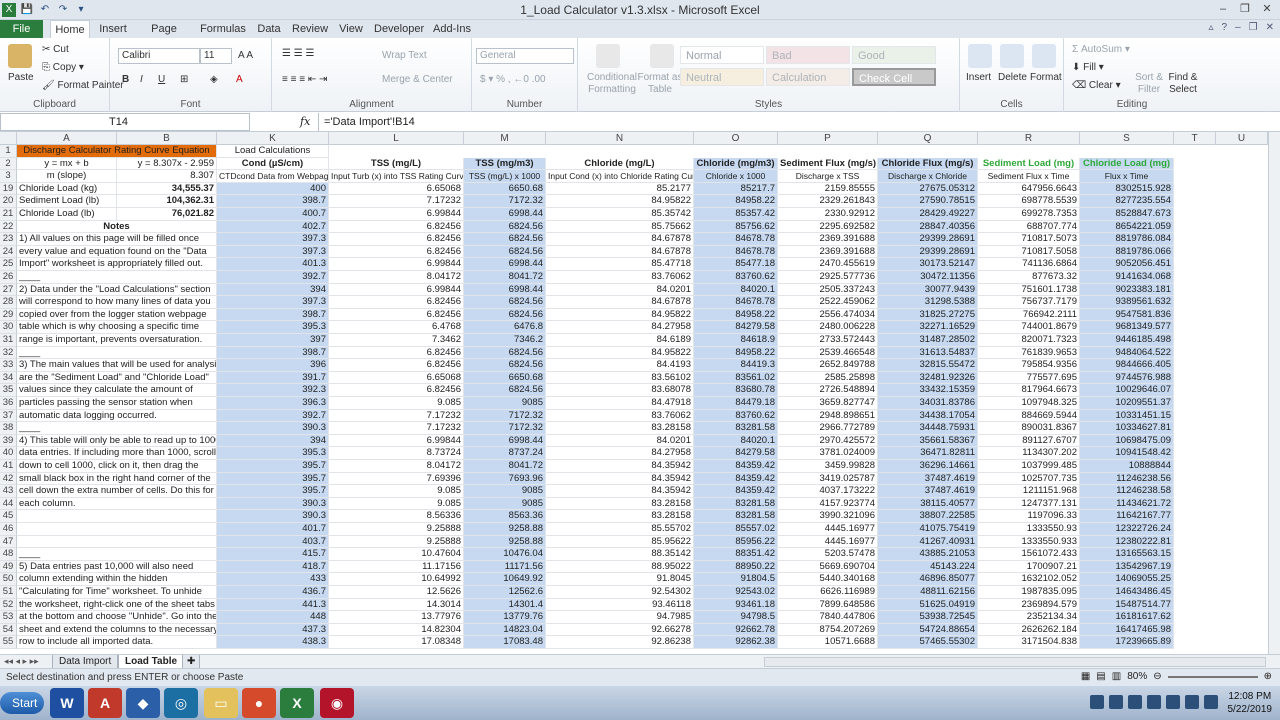 This screenshot has width=1280, height=720. What do you see at coordinates (928, 542) in the screenshot?
I see `cell-chloride-flux: 41267.40931` at bounding box center [928, 542].